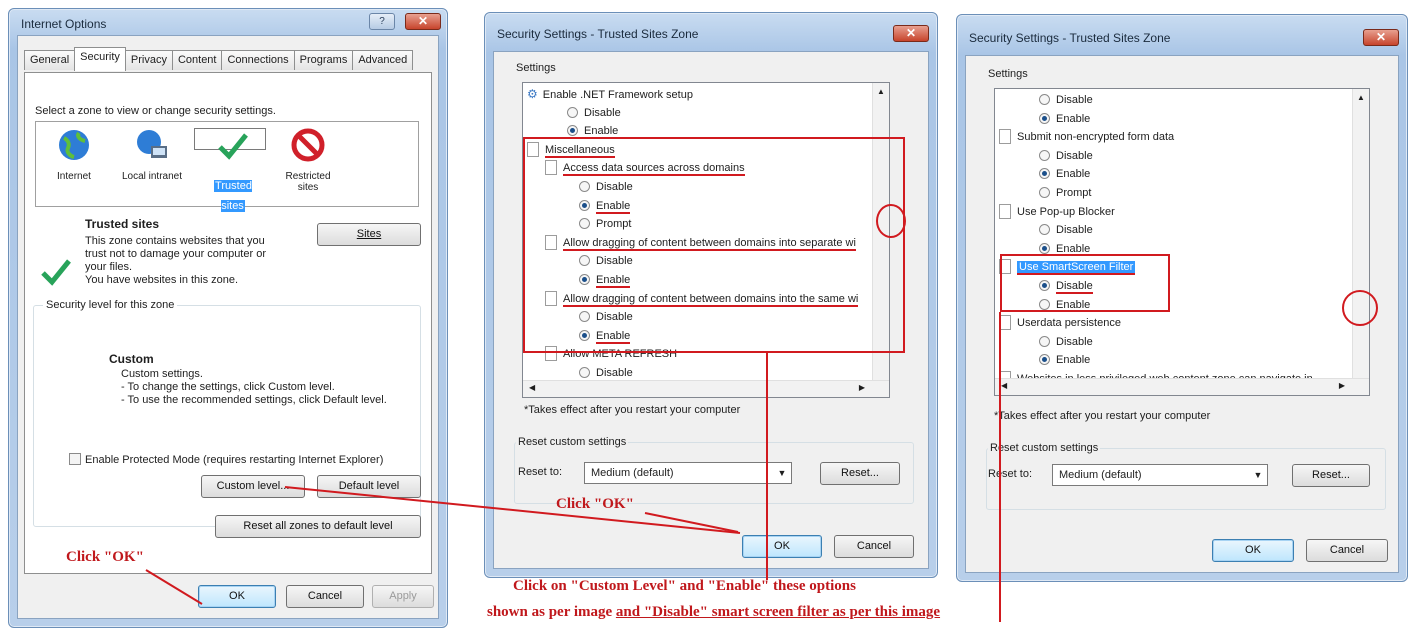  Describe the element at coordinates (100, 59) in the screenshot. I see `tab-security: Security` at that location.